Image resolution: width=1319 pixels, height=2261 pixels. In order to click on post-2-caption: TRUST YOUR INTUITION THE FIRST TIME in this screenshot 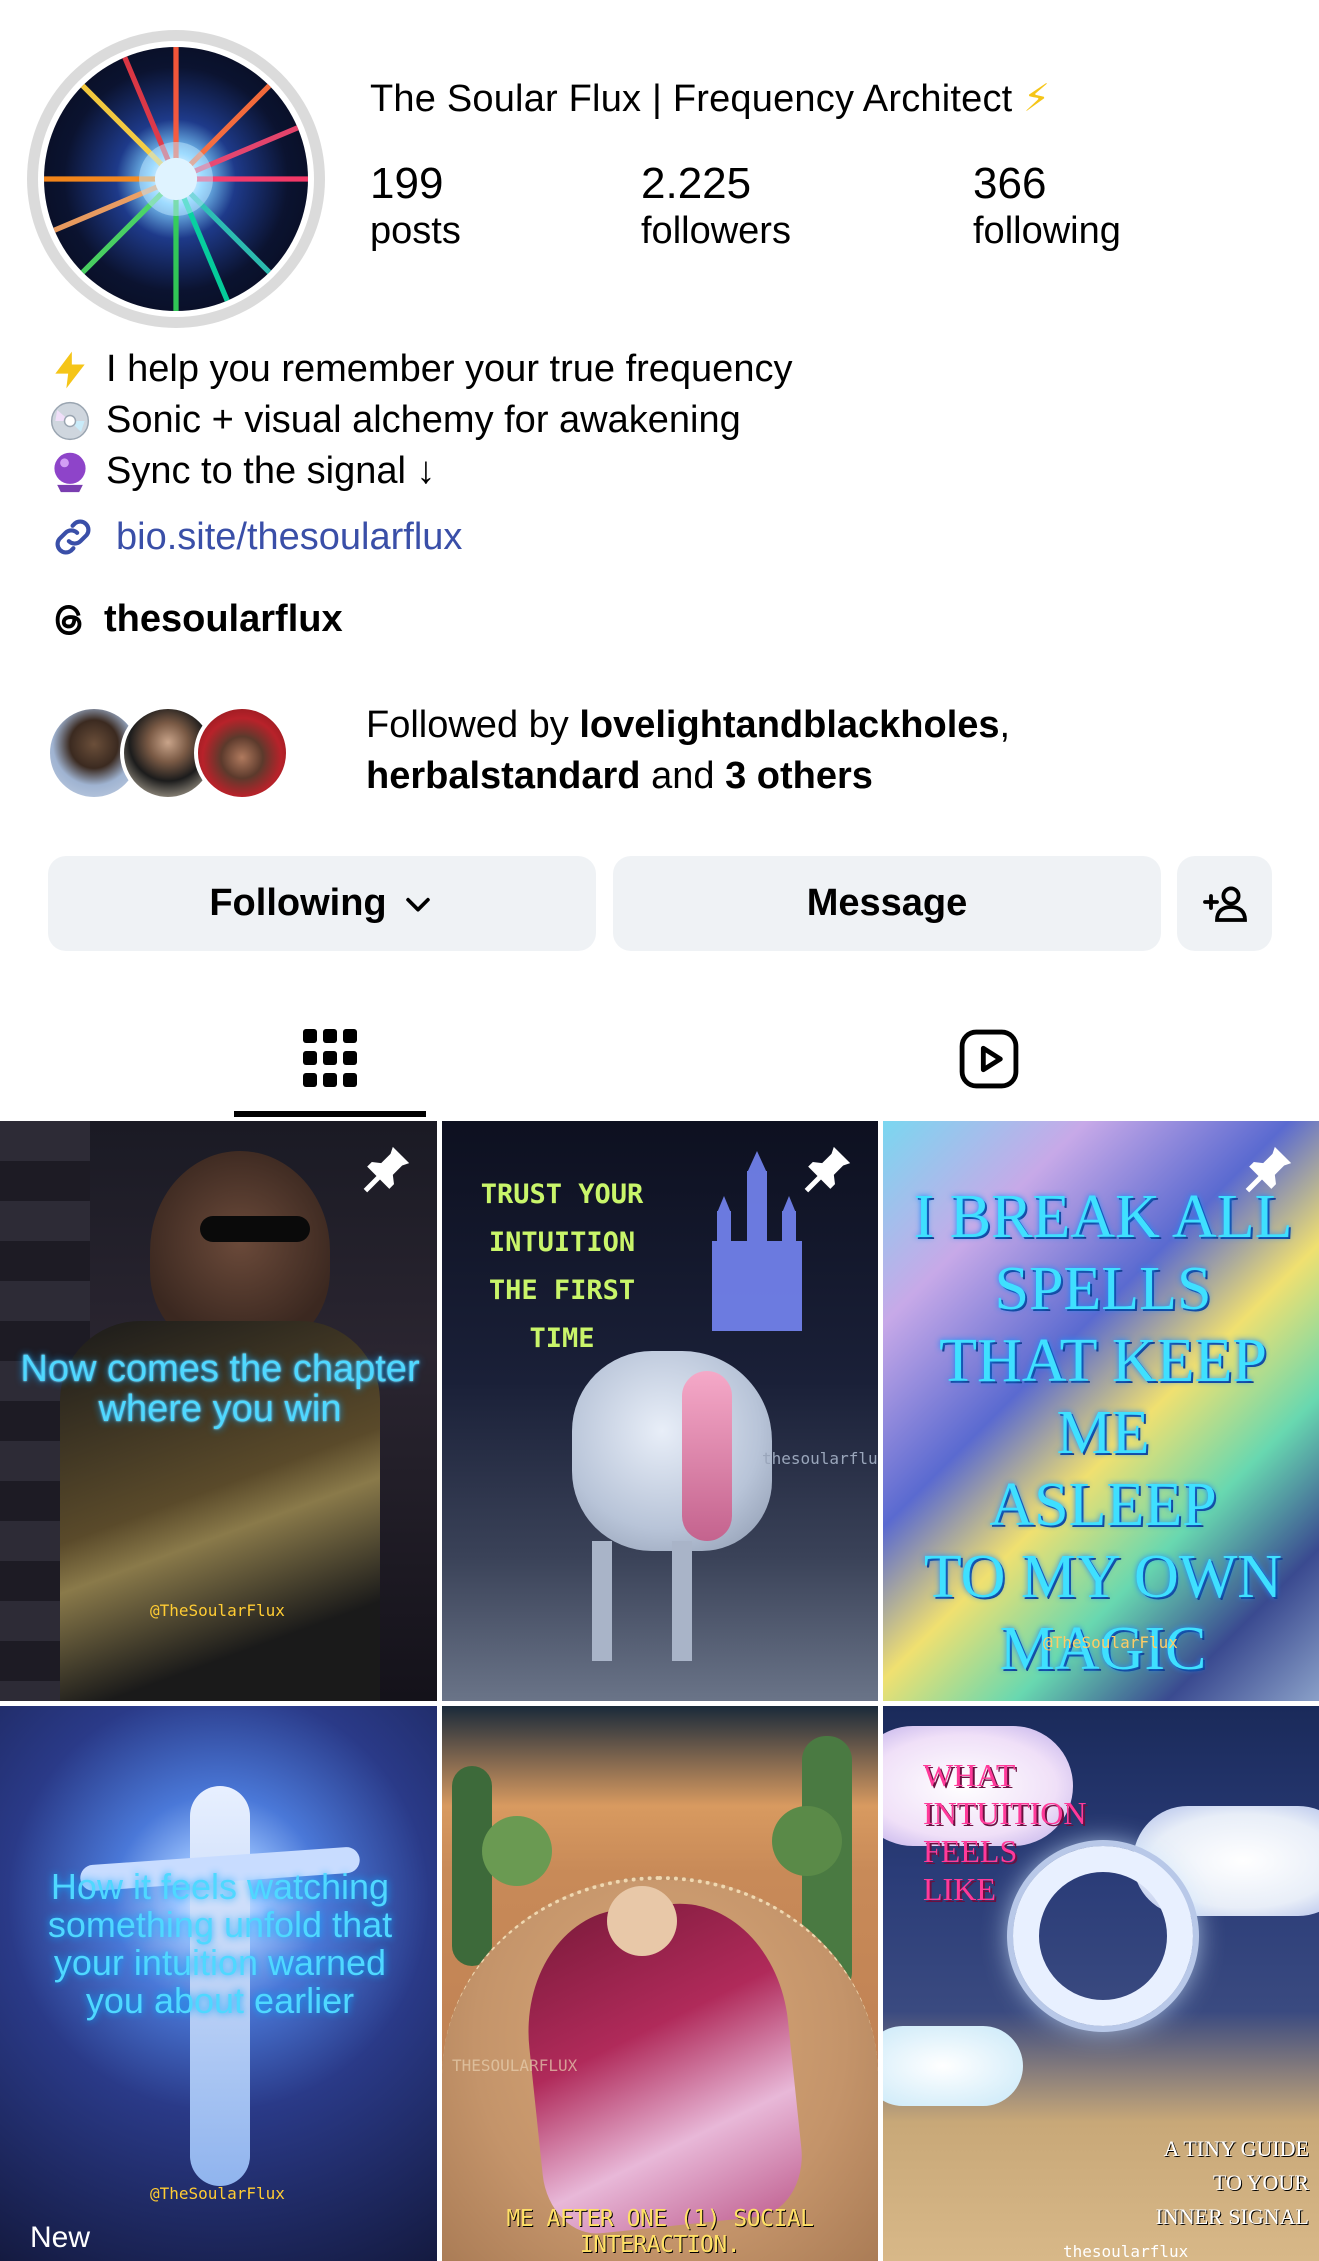, I will do `click(562, 1266)`.